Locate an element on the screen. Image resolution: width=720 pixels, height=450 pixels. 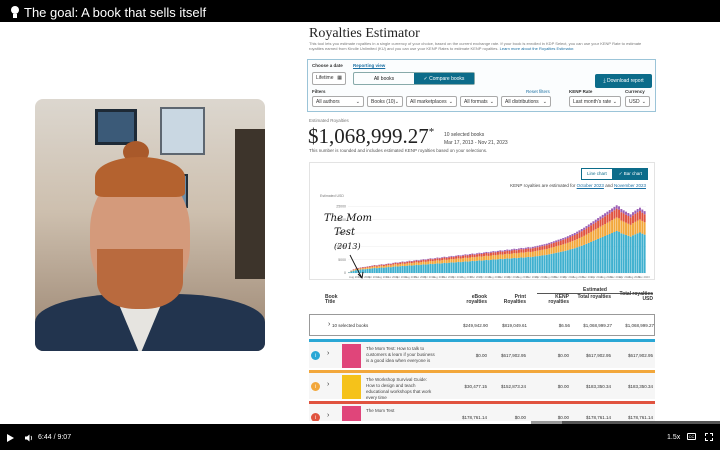
all-books-option: All books is located at coordinates (384, 78).